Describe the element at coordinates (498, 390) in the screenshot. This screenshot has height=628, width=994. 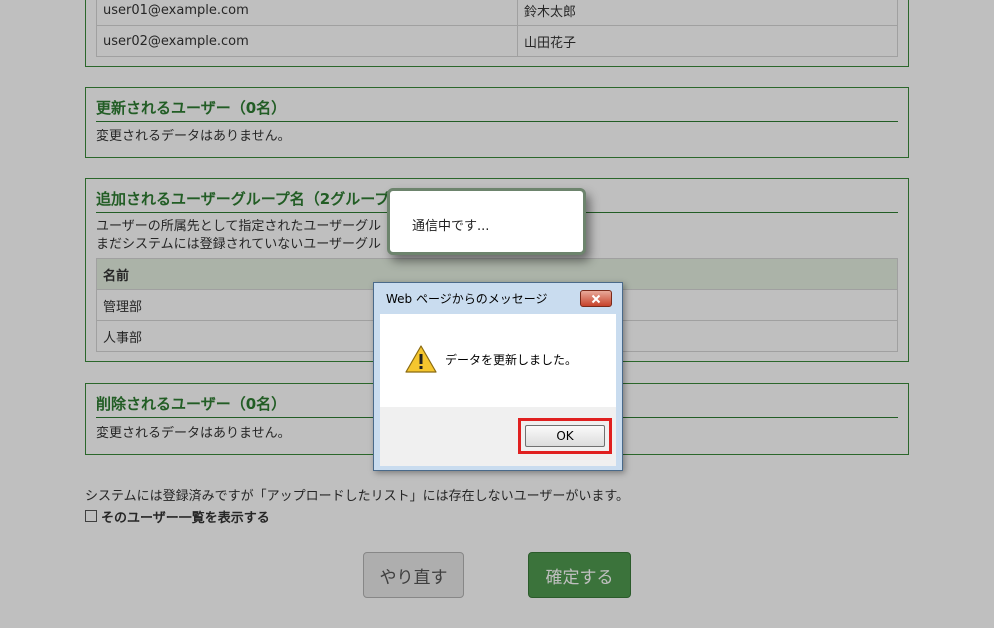
I see `dialog-body: データを更新しました。 OK` at that location.